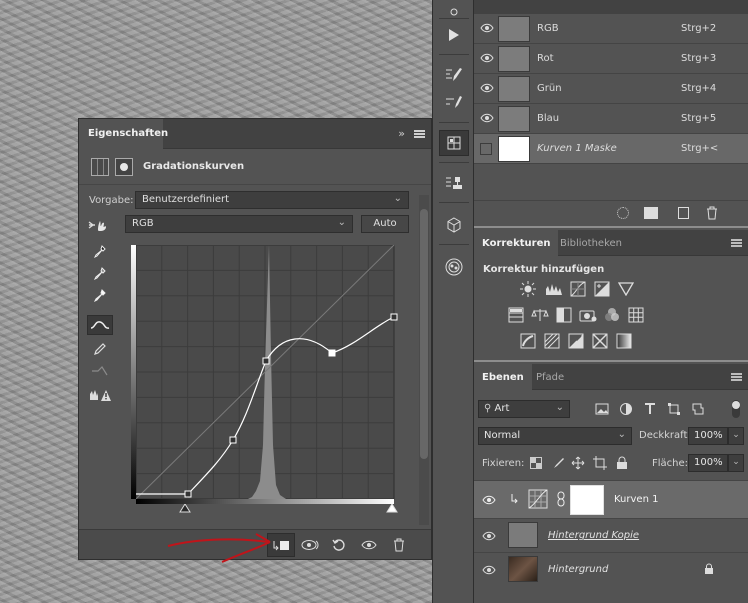 This screenshot has height=603, width=748. I want to click on channel-thumbnail, so click(514, 119).